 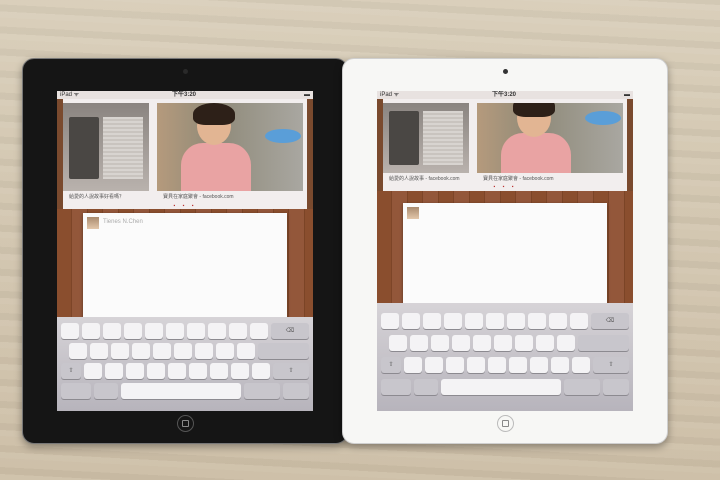 What do you see at coordinates (123, 148) in the screenshot?
I see `thumbnail-page-image` at bounding box center [123, 148].